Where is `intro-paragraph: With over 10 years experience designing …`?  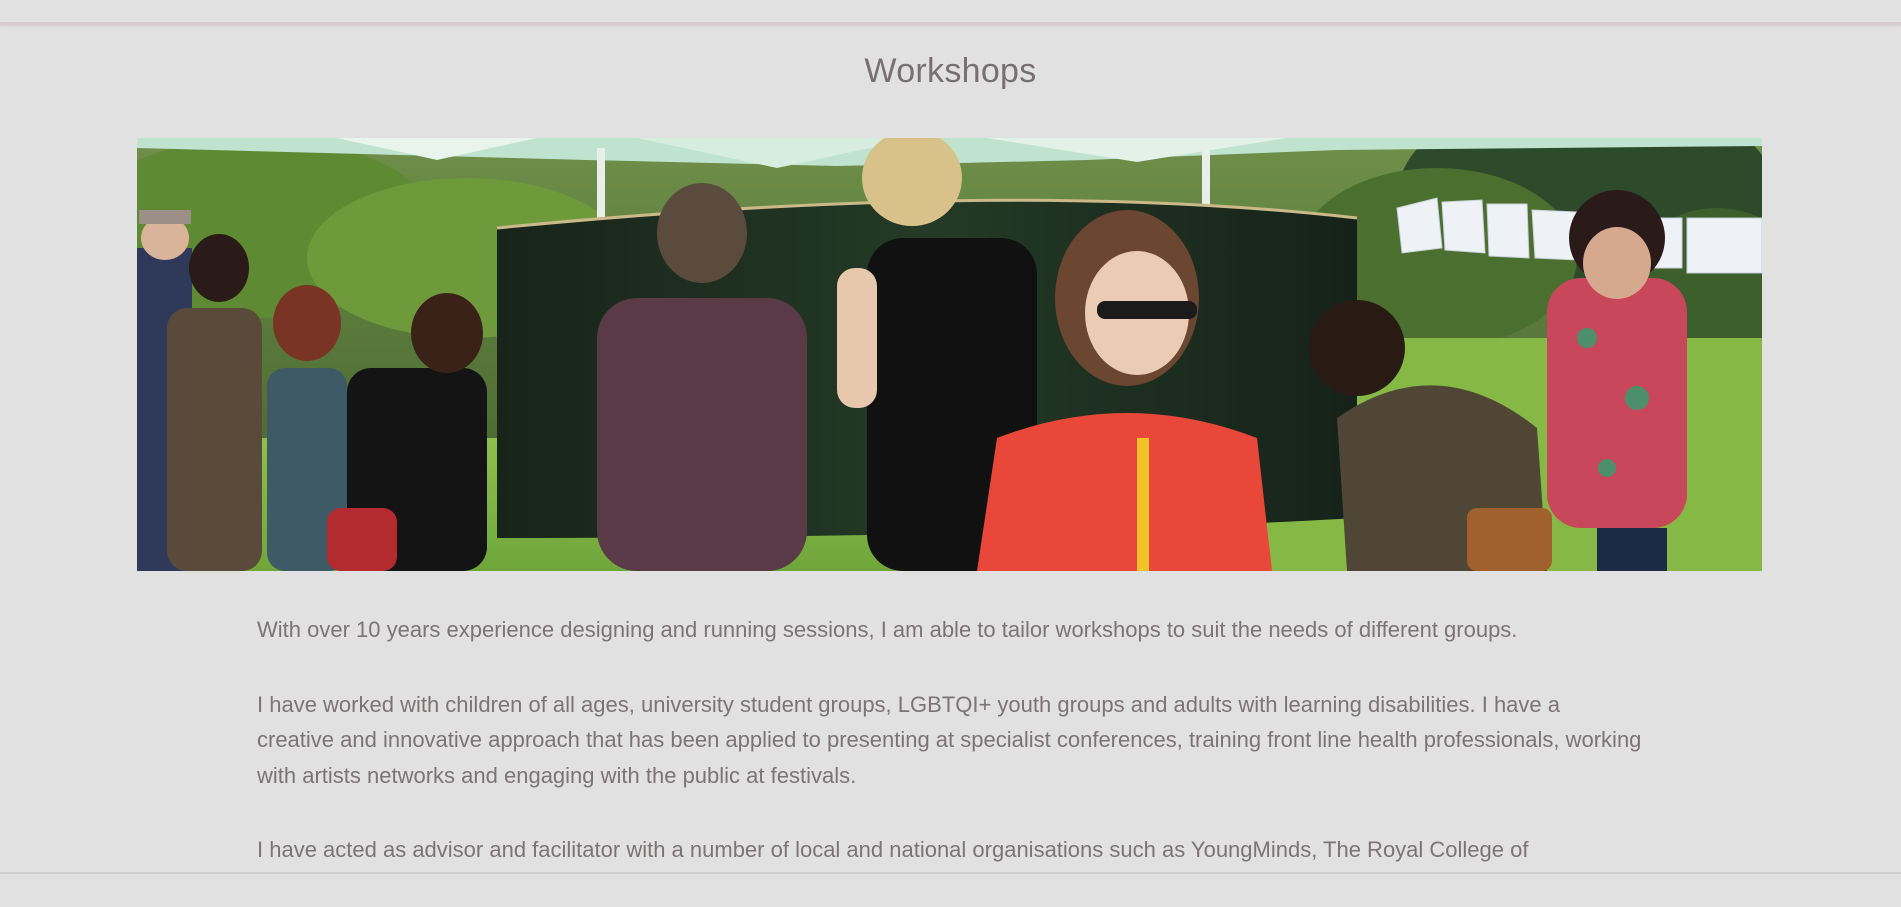
intro-paragraph: With over 10 years experience designing … is located at coordinates (887, 629).